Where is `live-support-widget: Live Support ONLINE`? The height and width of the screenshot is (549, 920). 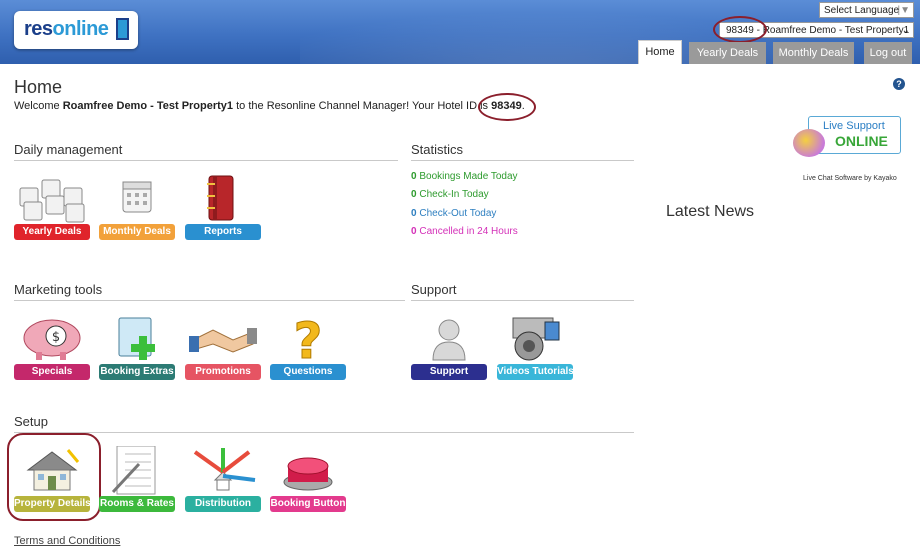
live-support-widget: Live Support ONLINE is located at coordinates (847, 136).